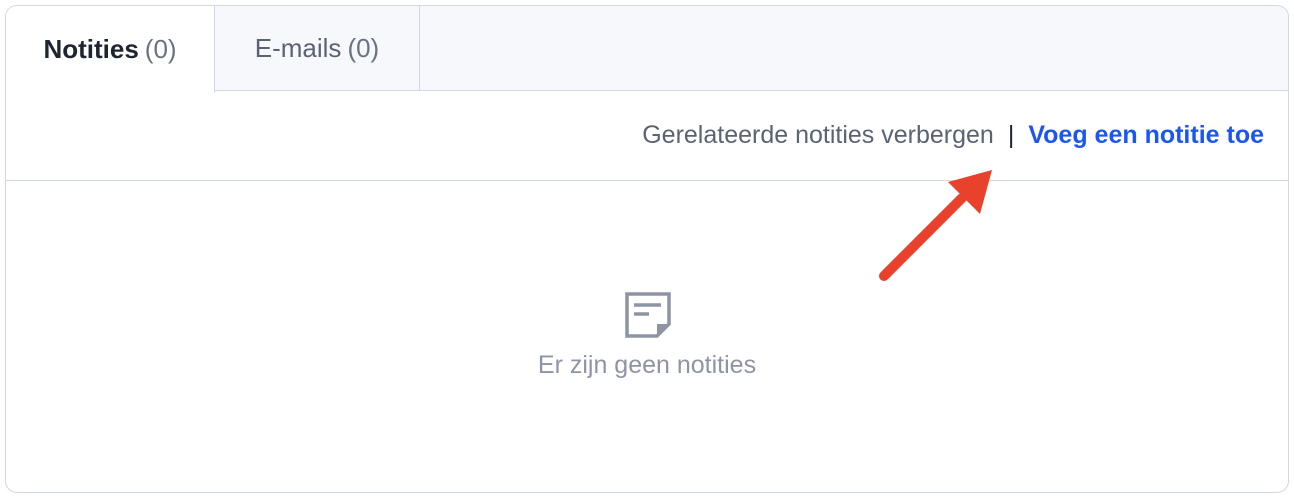 The height and width of the screenshot is (498, 1294). Describe the element at coordinates (1146, 135) in the screenshot. I see `add-note-link: Voeg een notitie toe` at that location.